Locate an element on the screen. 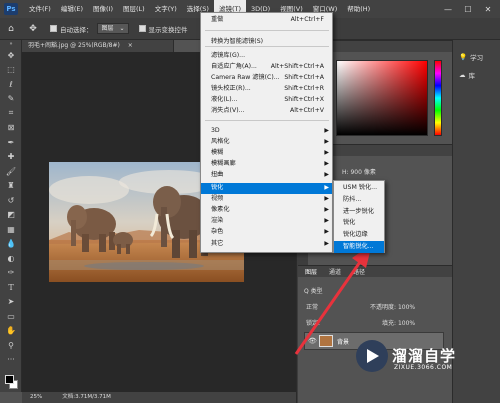 Image resolution: width=500 pixels, height=403 pixels. filter-menu-item: 扭曲 ▶ is located at coordinates (266, 175).